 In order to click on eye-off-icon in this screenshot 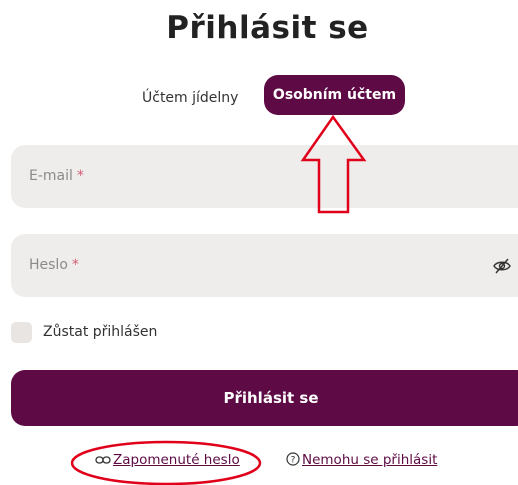, I will do `click(502, 266)`.